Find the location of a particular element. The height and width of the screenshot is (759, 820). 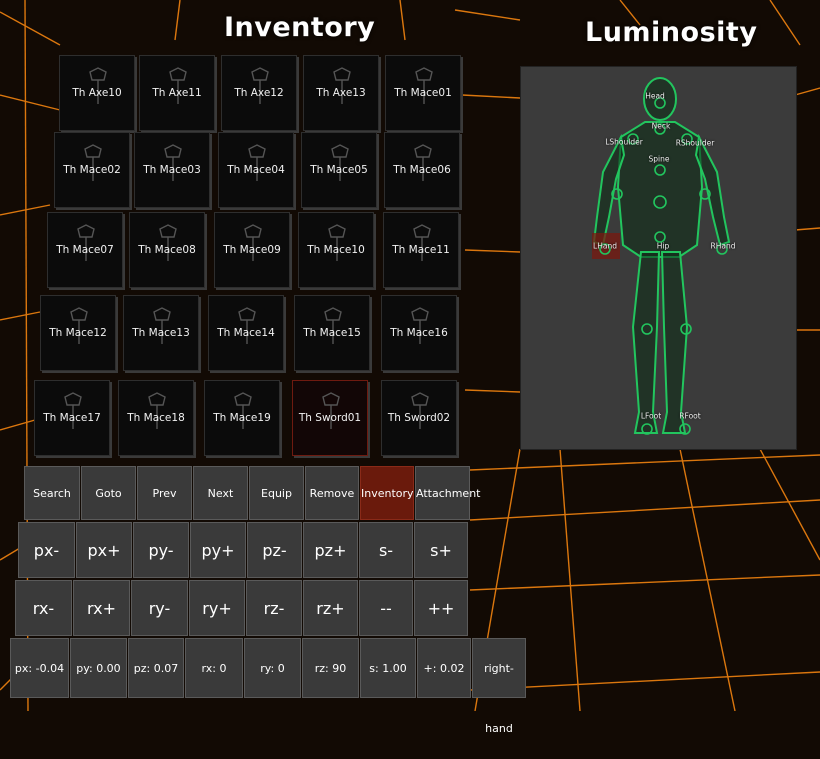

button-inventory: Inventory is located at coordinates (387, 493).